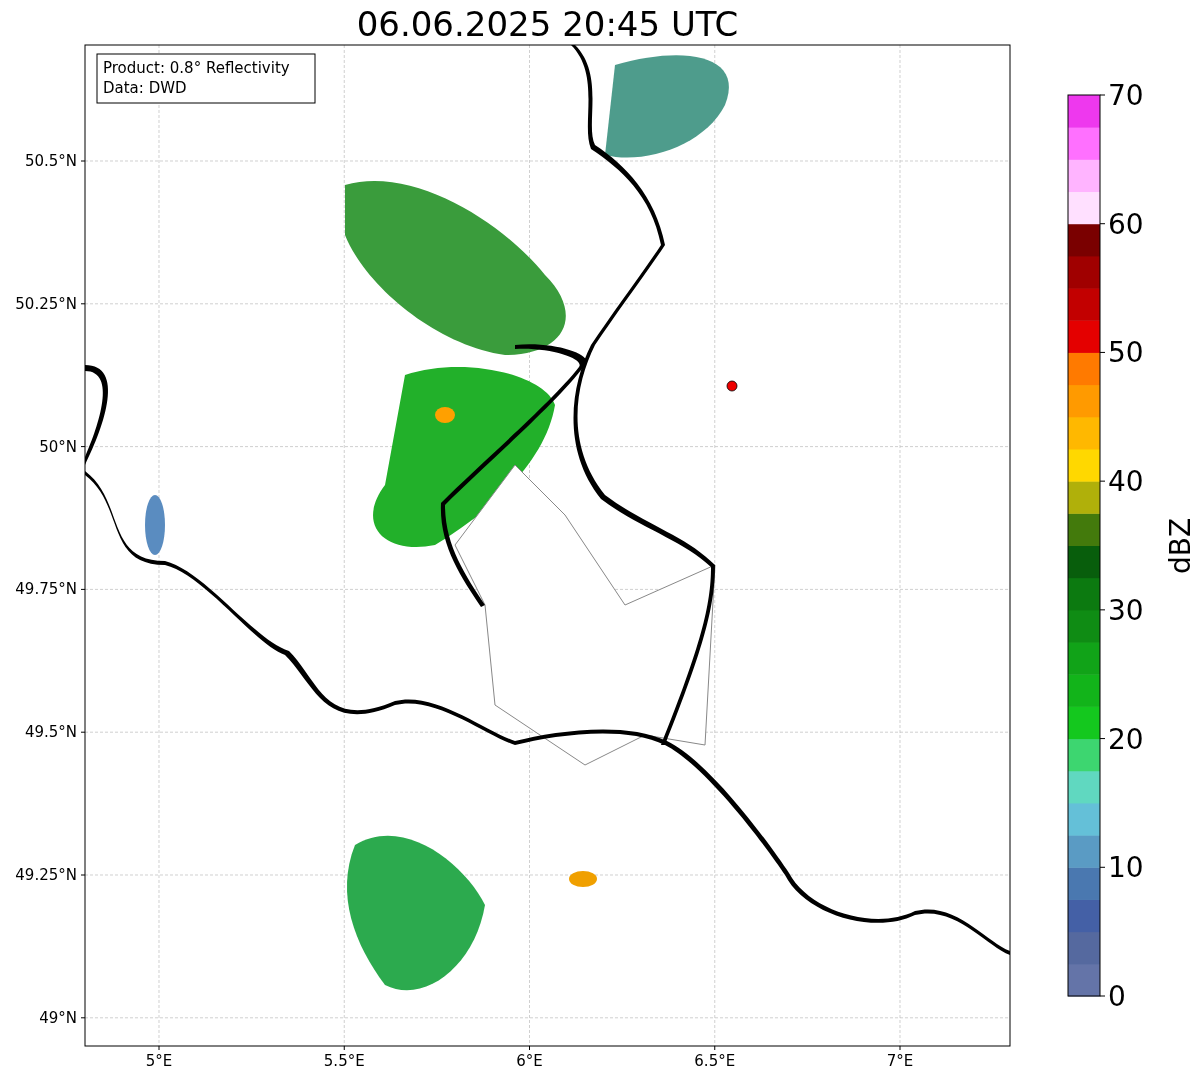 The height and width of the screenshot is (1081, 1202). Describe the element at coordinates (46, 589) in the screenshot. I see `latitude-label: 49.75°N` at that location.